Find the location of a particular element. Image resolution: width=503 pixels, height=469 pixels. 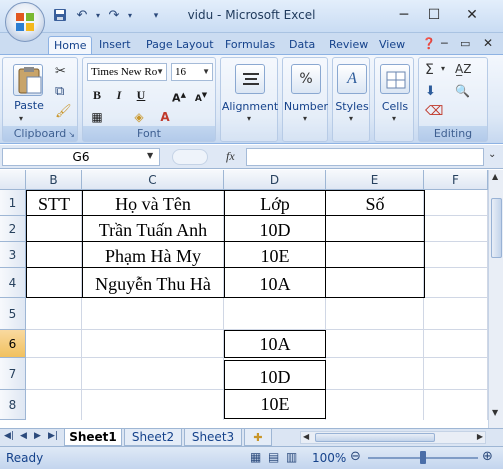

col-header-e: E is located at coordinates (375, 180).